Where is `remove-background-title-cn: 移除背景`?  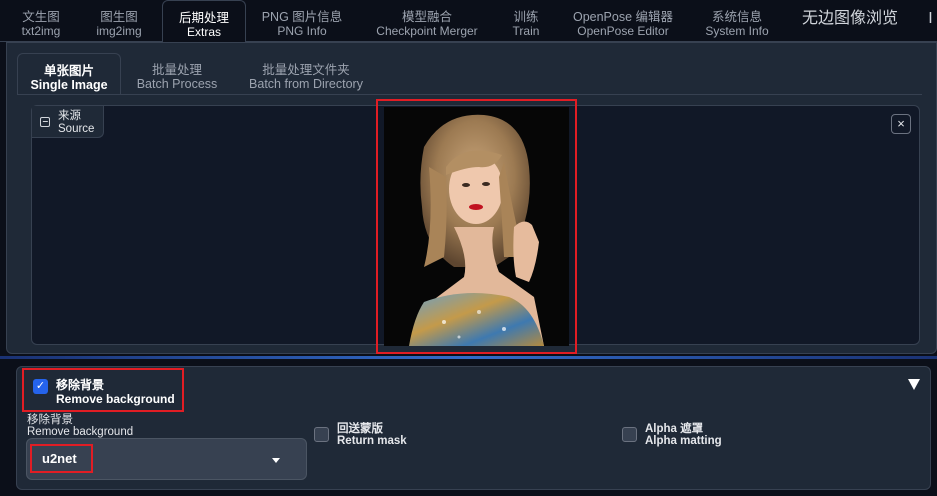 remove-background-title-cn: 移除背景 is located at coordinates (80, 385).